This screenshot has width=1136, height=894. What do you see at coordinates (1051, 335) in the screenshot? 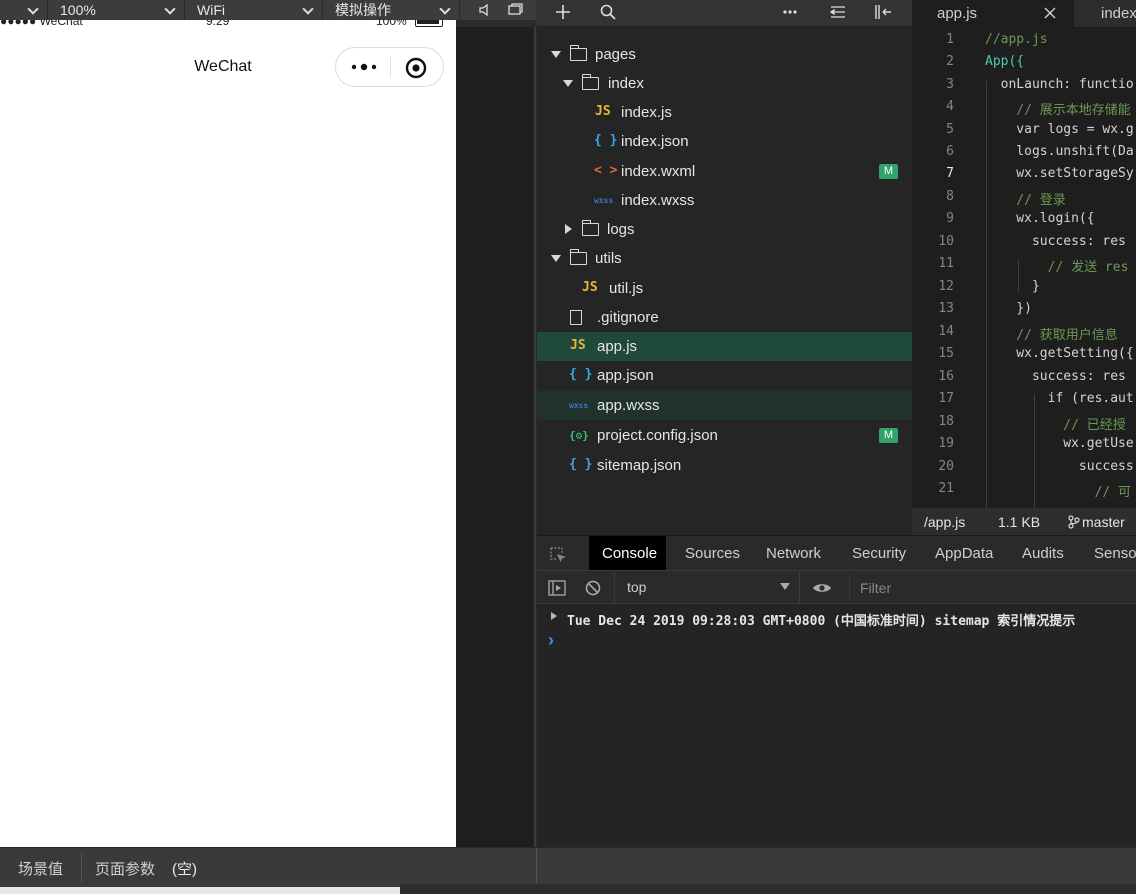
I see `code-line: // 获取用户信息` at bounding box center [1051, 335].